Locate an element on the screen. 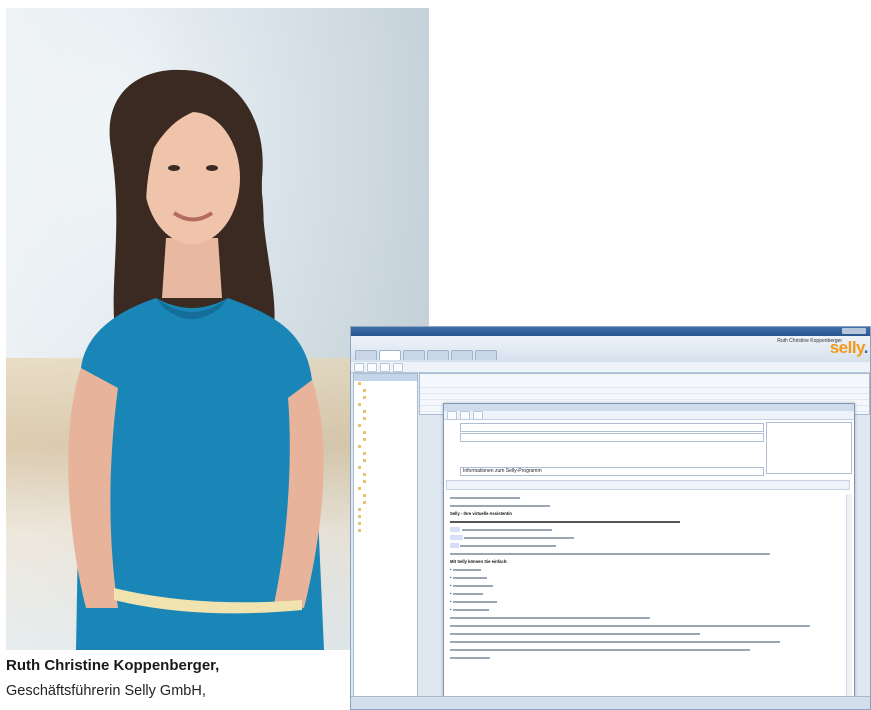 This screenshot has width=871, height=710. app-header: Ruth Christine Koppenberger selly. is located at coordinates (610, 349).